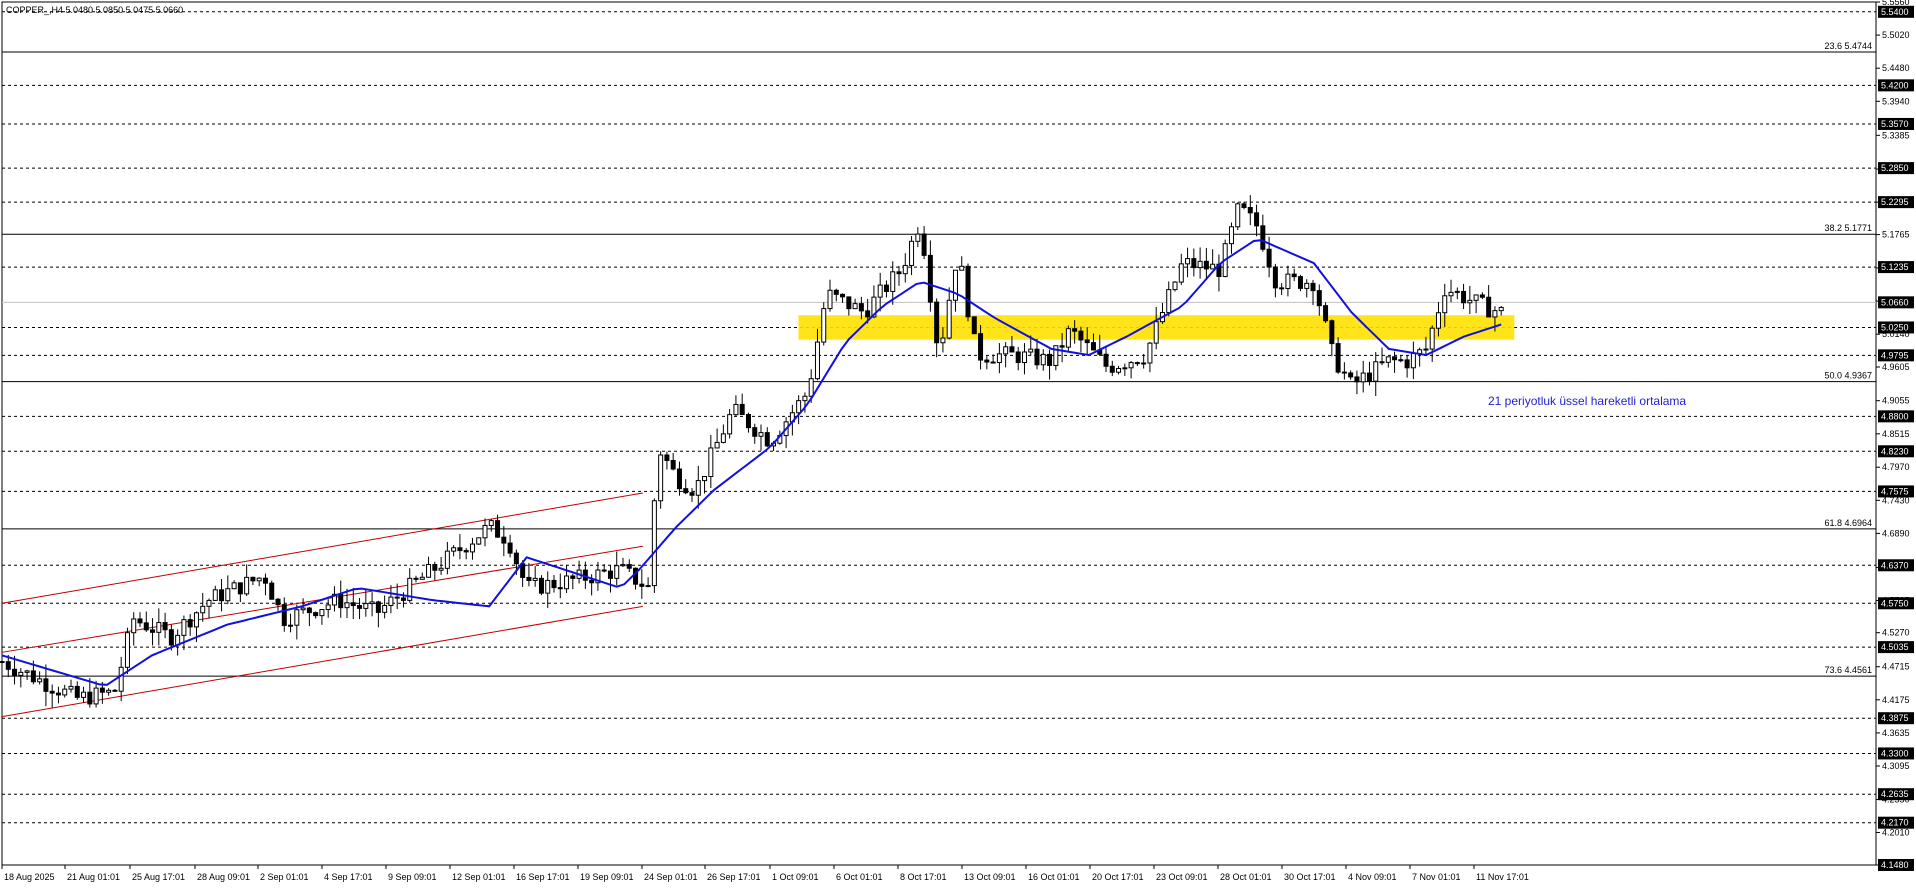  I want to click on fib-label: 73.6 4.4561, so click(1848, 670).